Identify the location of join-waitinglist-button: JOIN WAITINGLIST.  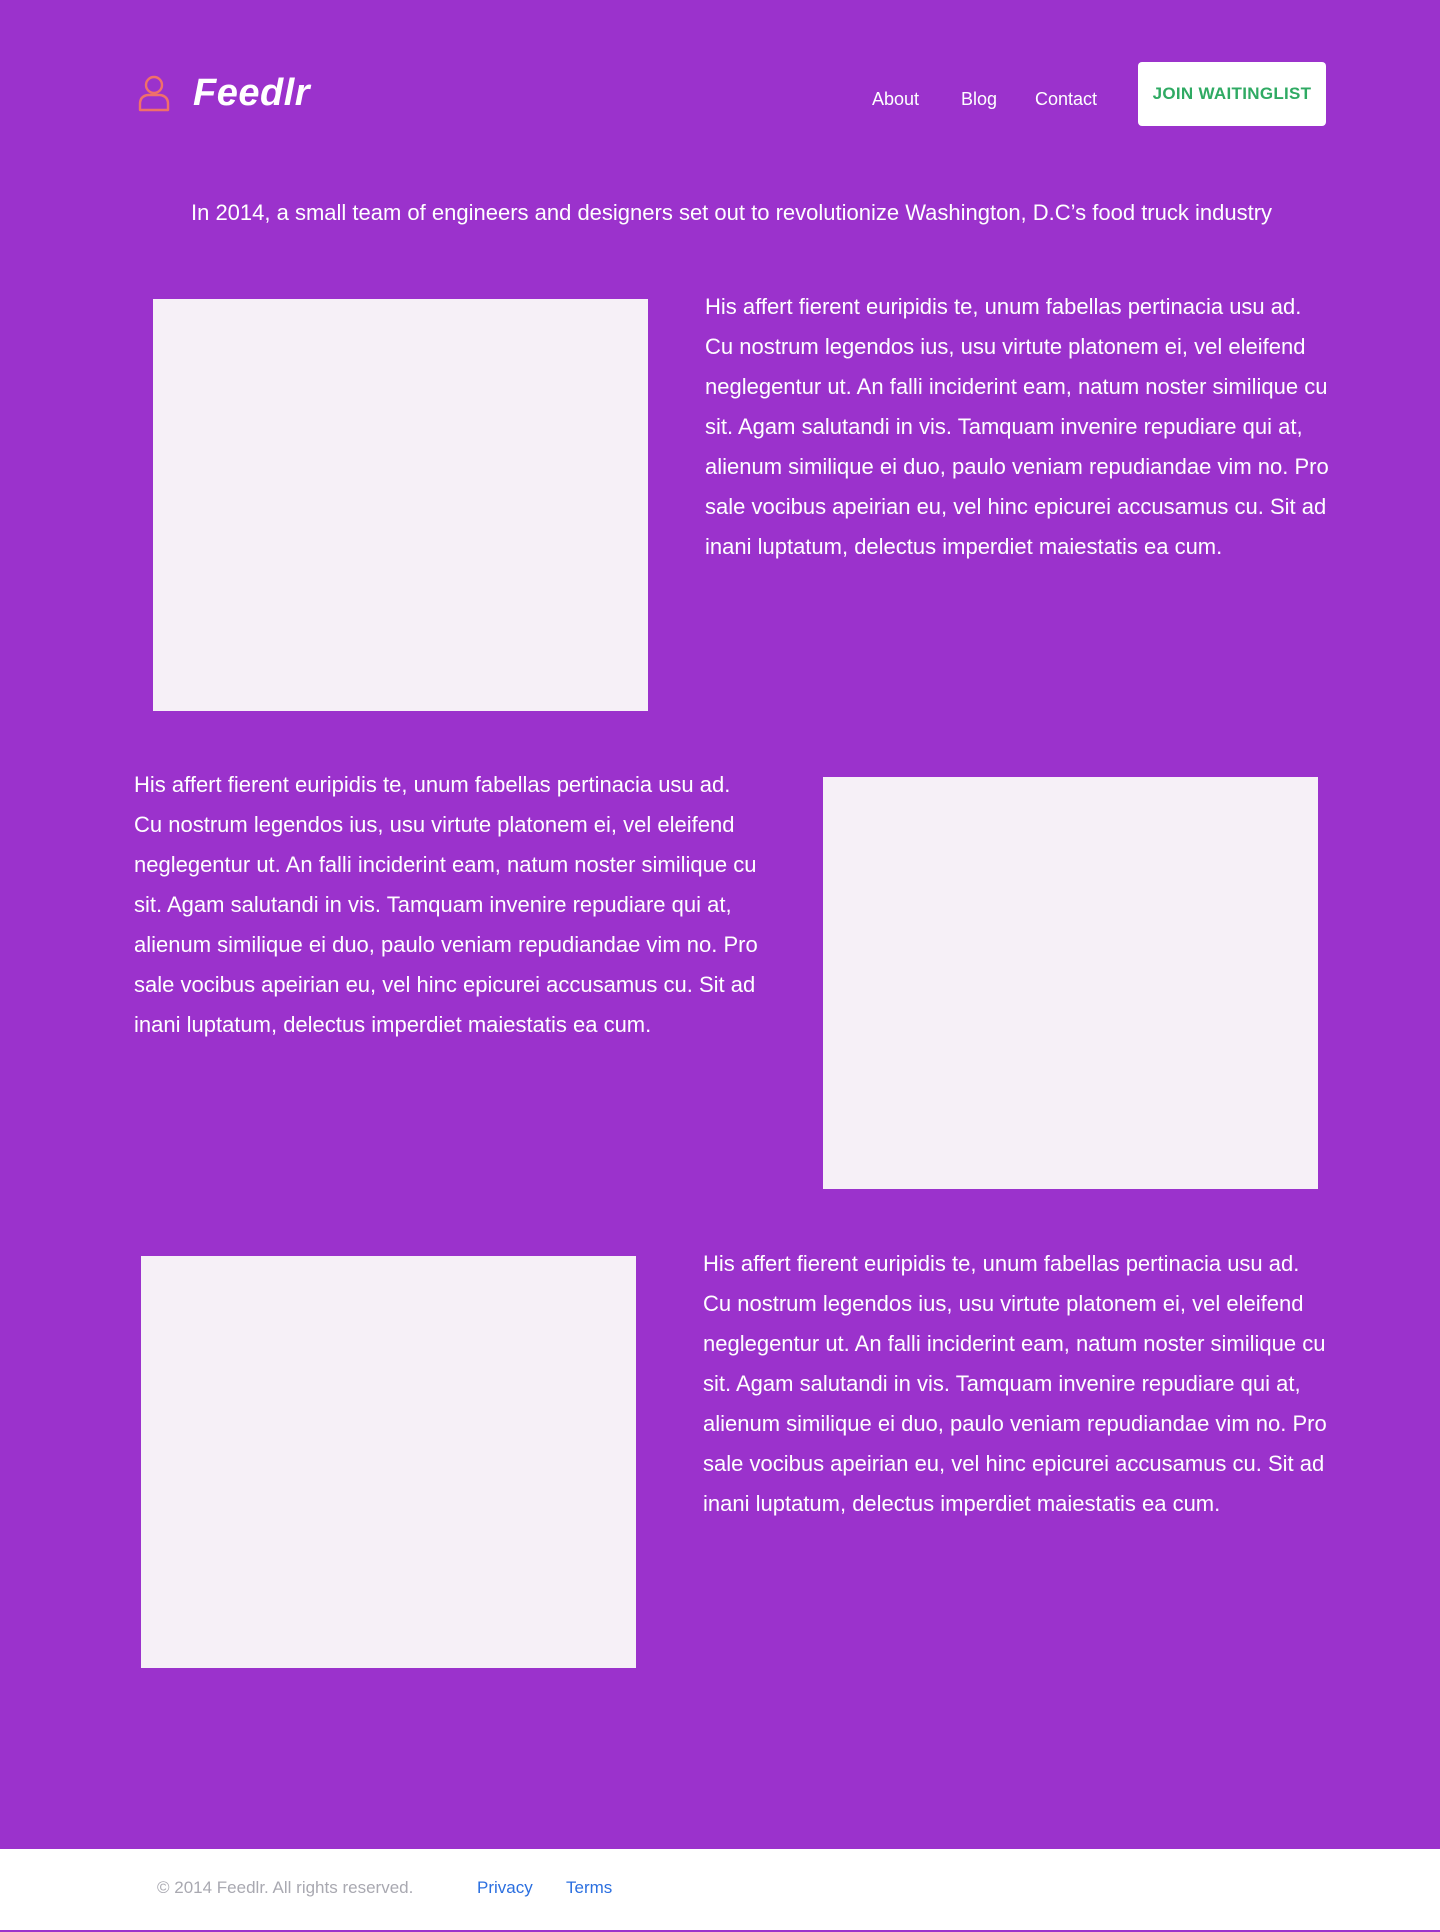
(1232, 94).